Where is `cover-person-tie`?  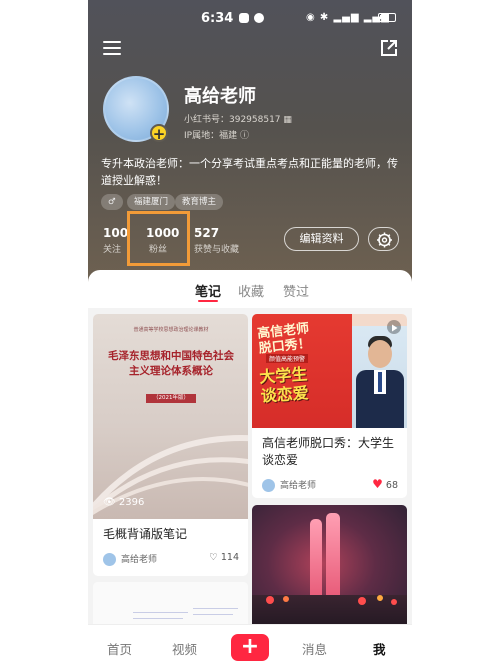
cover-person-tie is located at coordinates (380, 382).